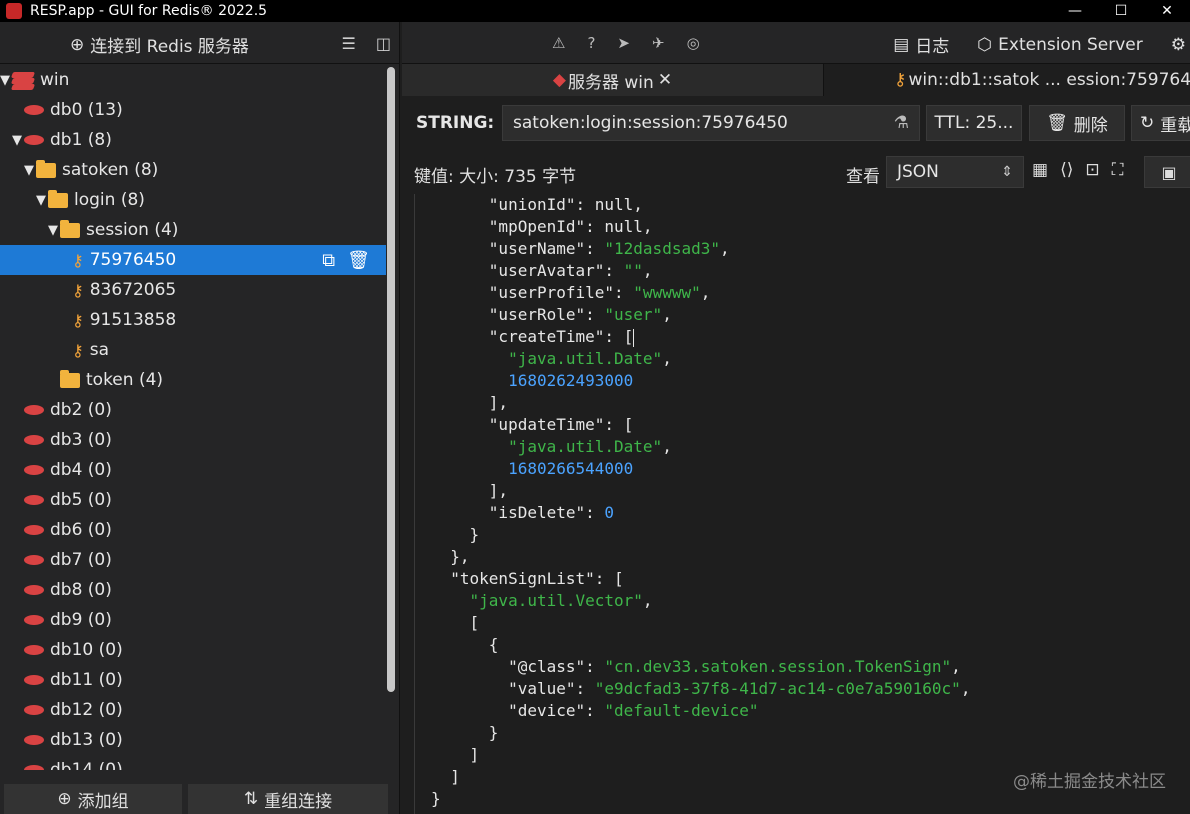 This screenshot has height=814, width=1190. I want to click on tree-item-server: ▼ win, so click(193, 80).